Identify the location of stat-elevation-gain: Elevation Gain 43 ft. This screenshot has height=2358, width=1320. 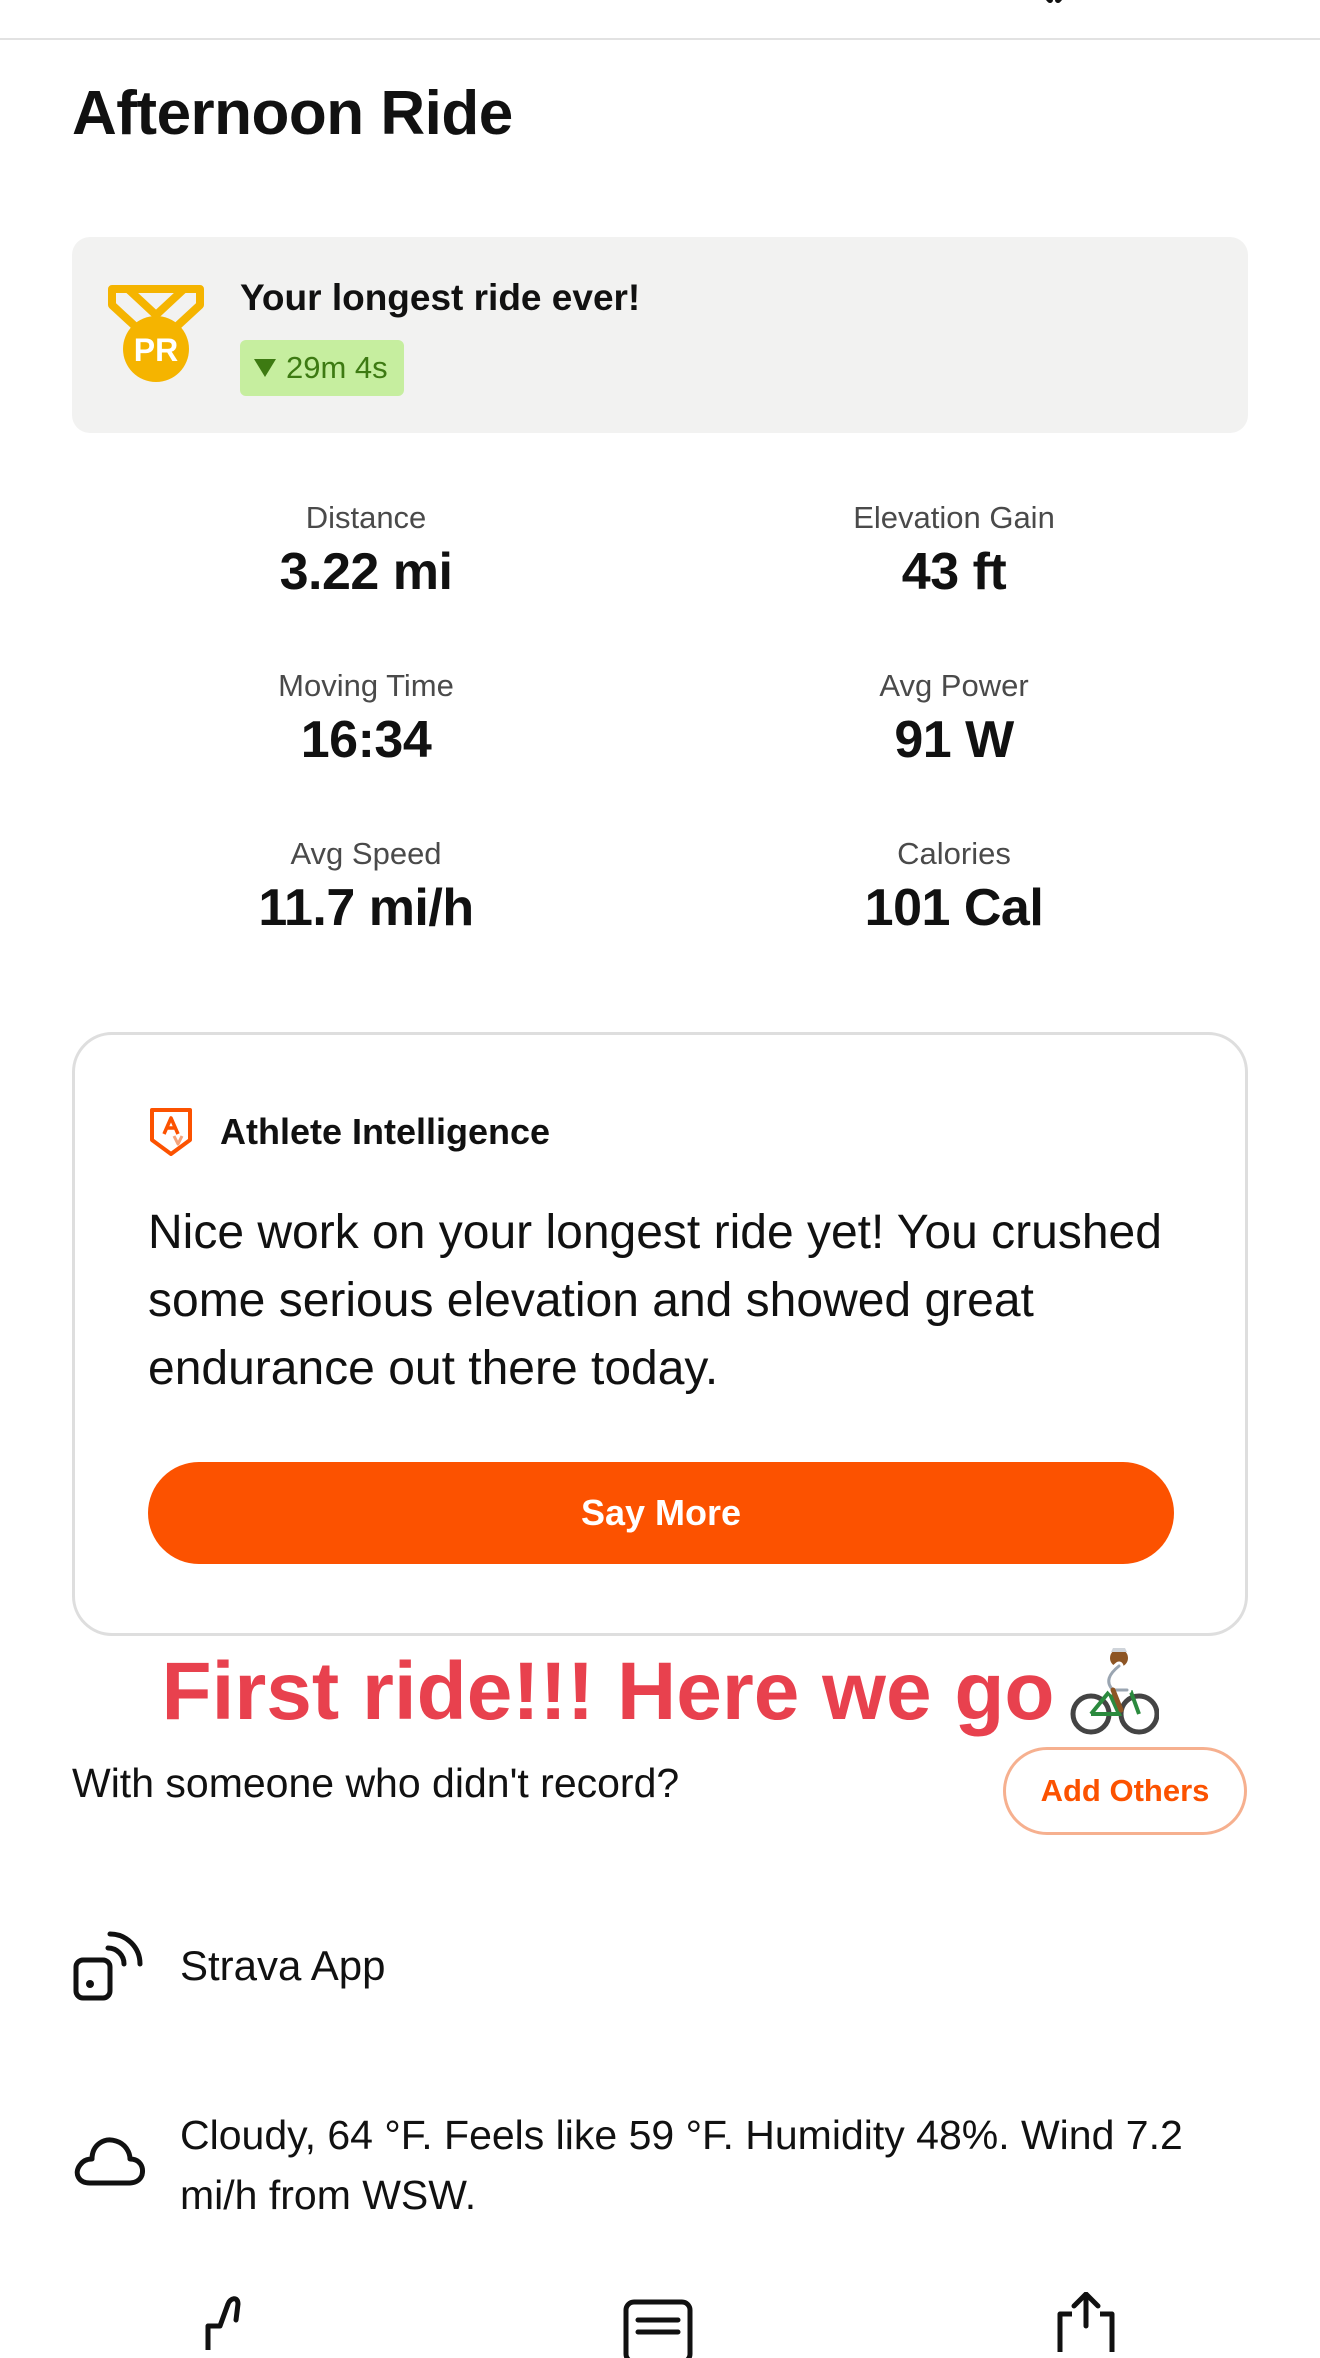
(954, 551).